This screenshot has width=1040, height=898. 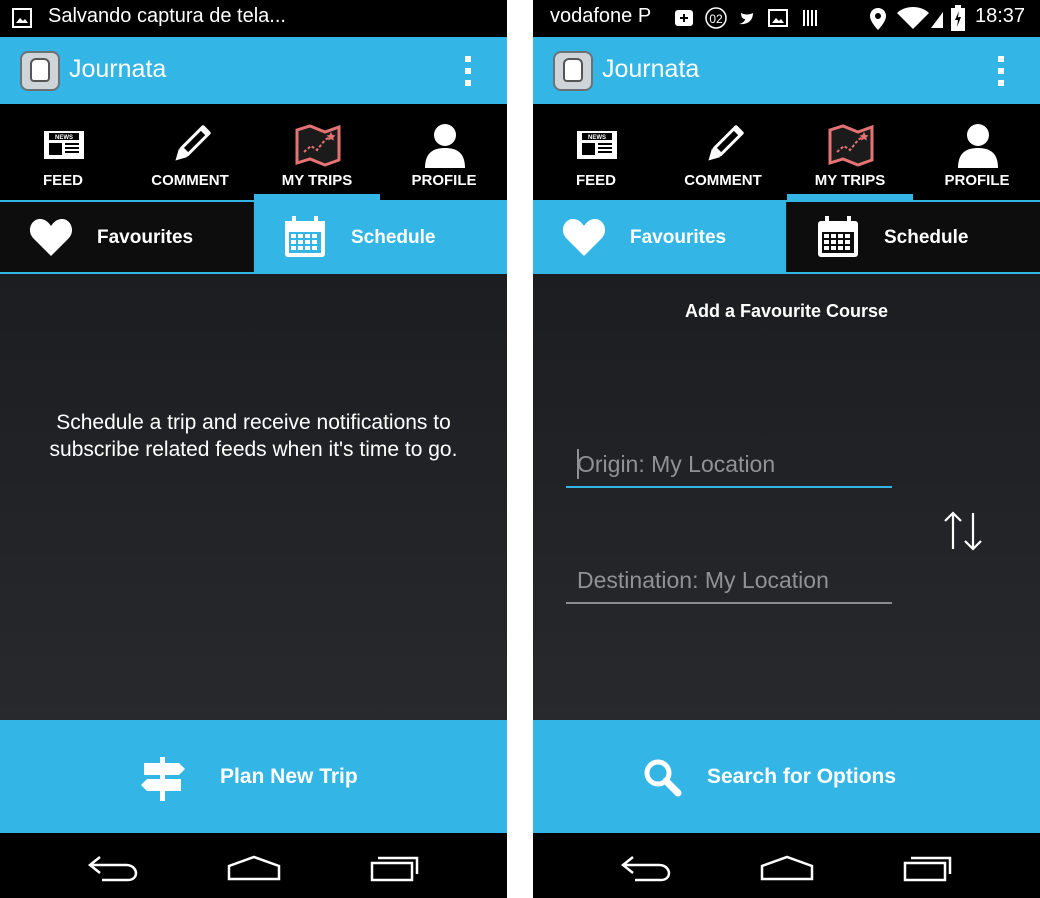 I want to click on search-for-options-button: Search for Options, so click(x=786, y=776).